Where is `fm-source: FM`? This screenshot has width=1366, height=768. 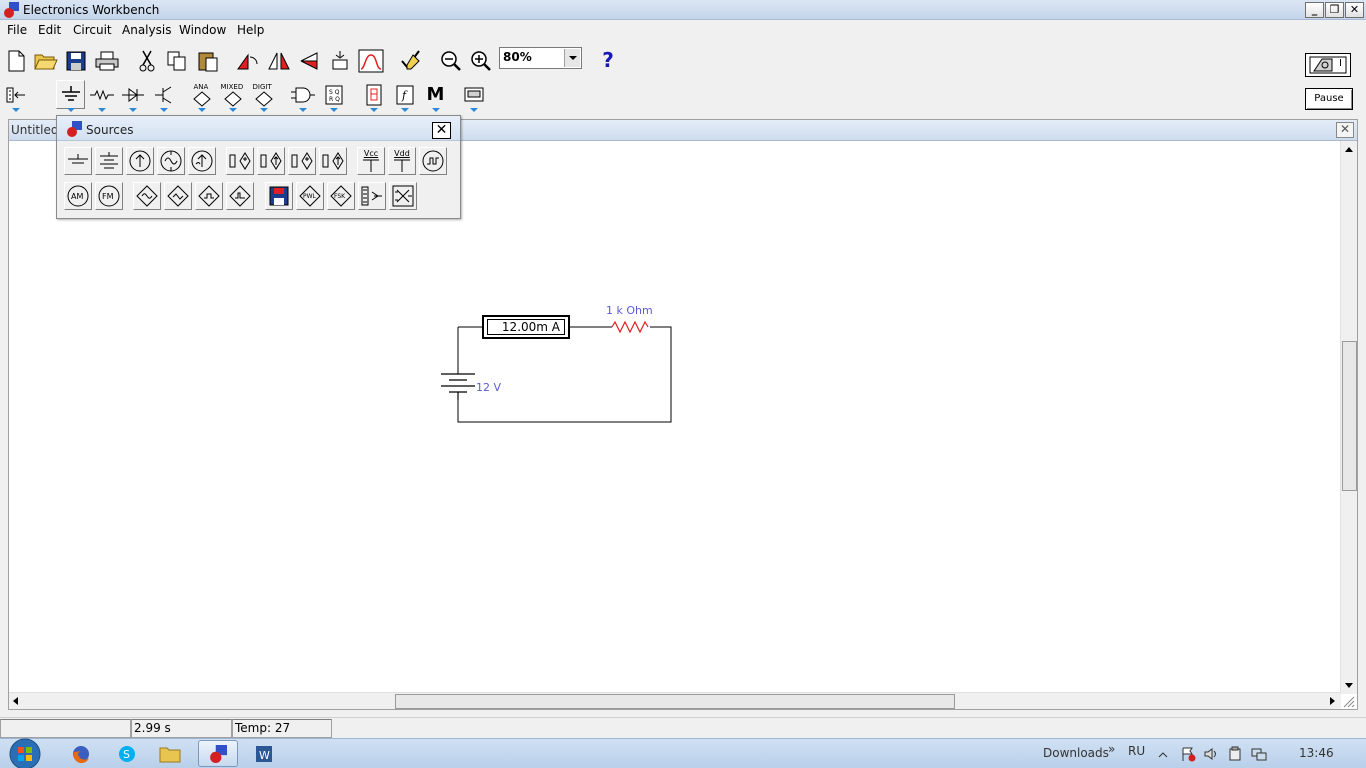
fm-source: FM is located at coordinates (109, 196).